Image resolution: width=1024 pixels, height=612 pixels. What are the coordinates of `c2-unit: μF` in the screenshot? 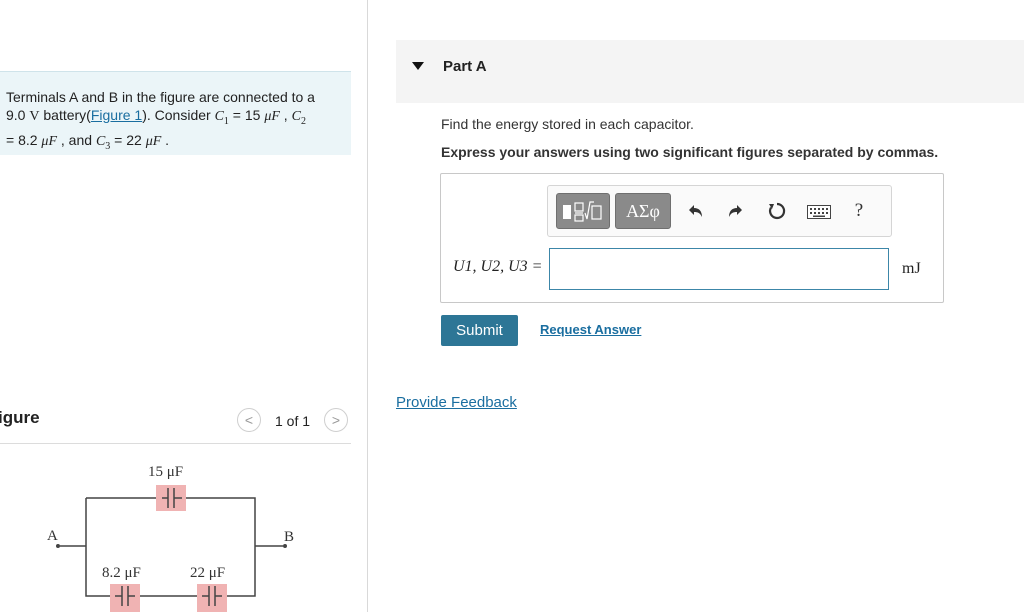 It's located at (49, 141).